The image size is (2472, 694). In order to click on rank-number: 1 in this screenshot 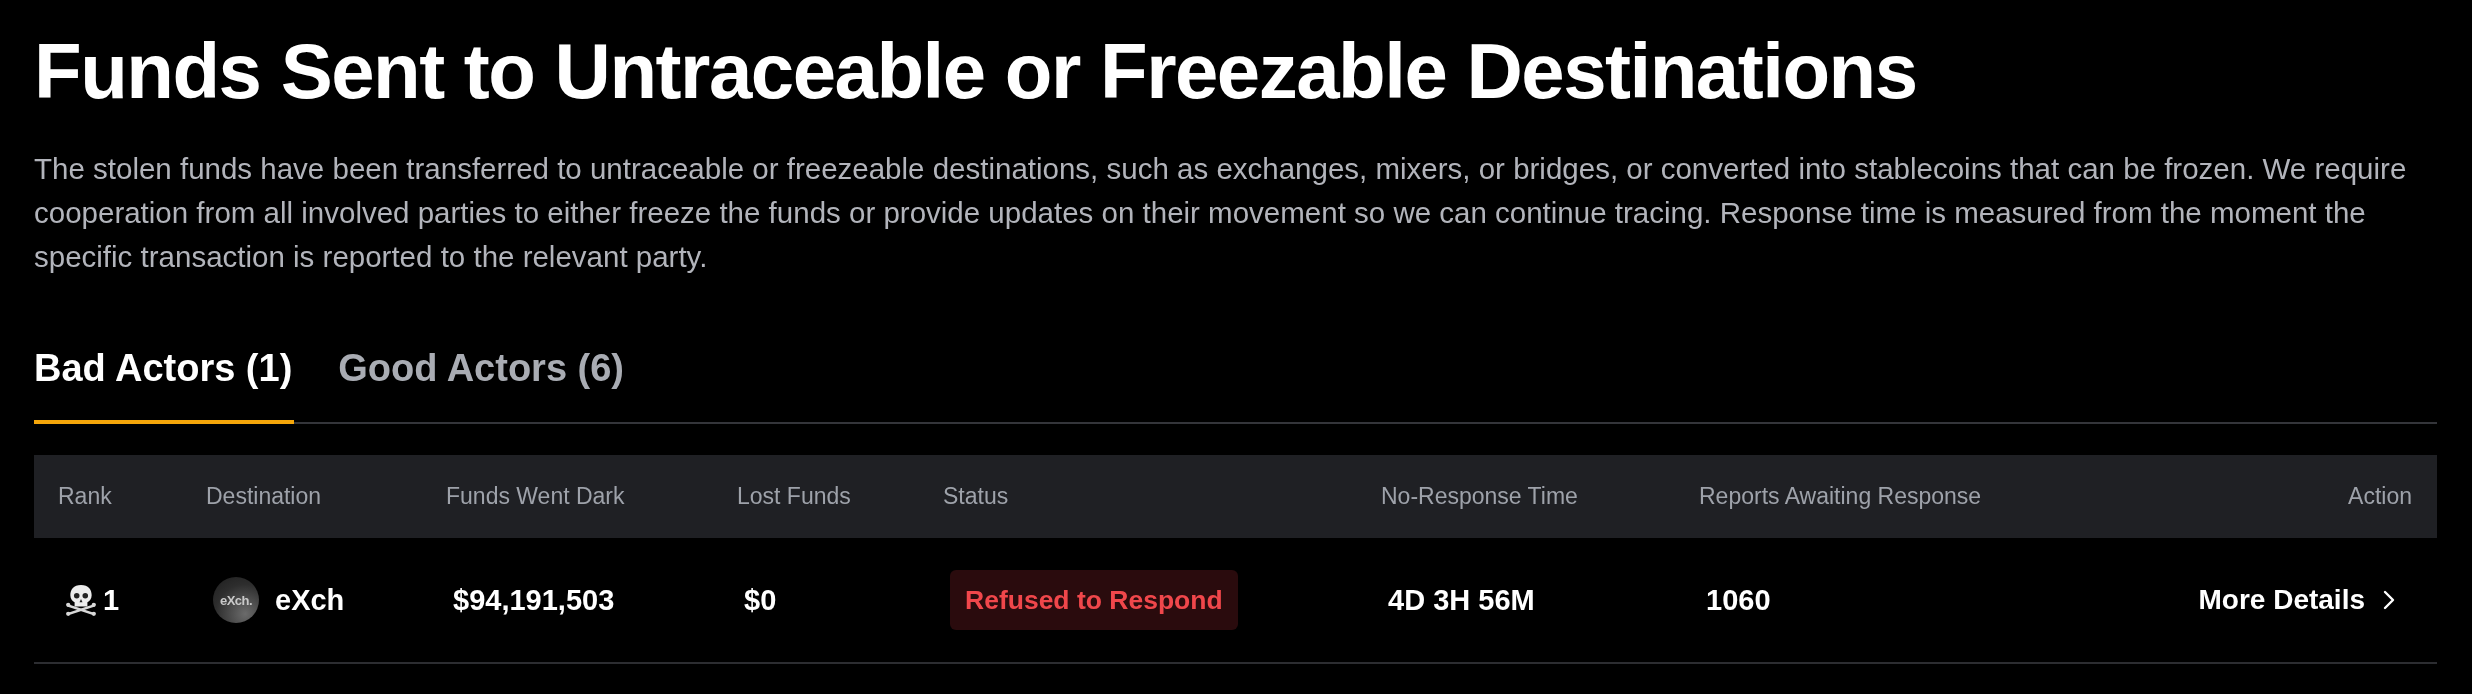, I will do `click(111, 600)`.